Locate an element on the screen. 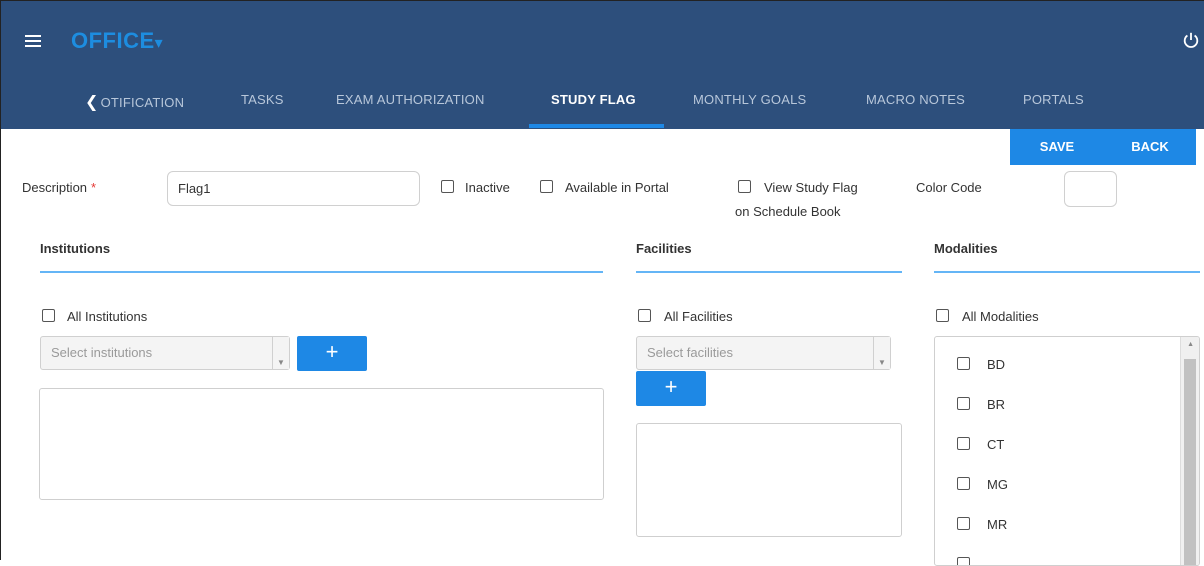 The image size is (1204, 566). tab-label: MACRO NOTES is located at coordinates (915, 99).